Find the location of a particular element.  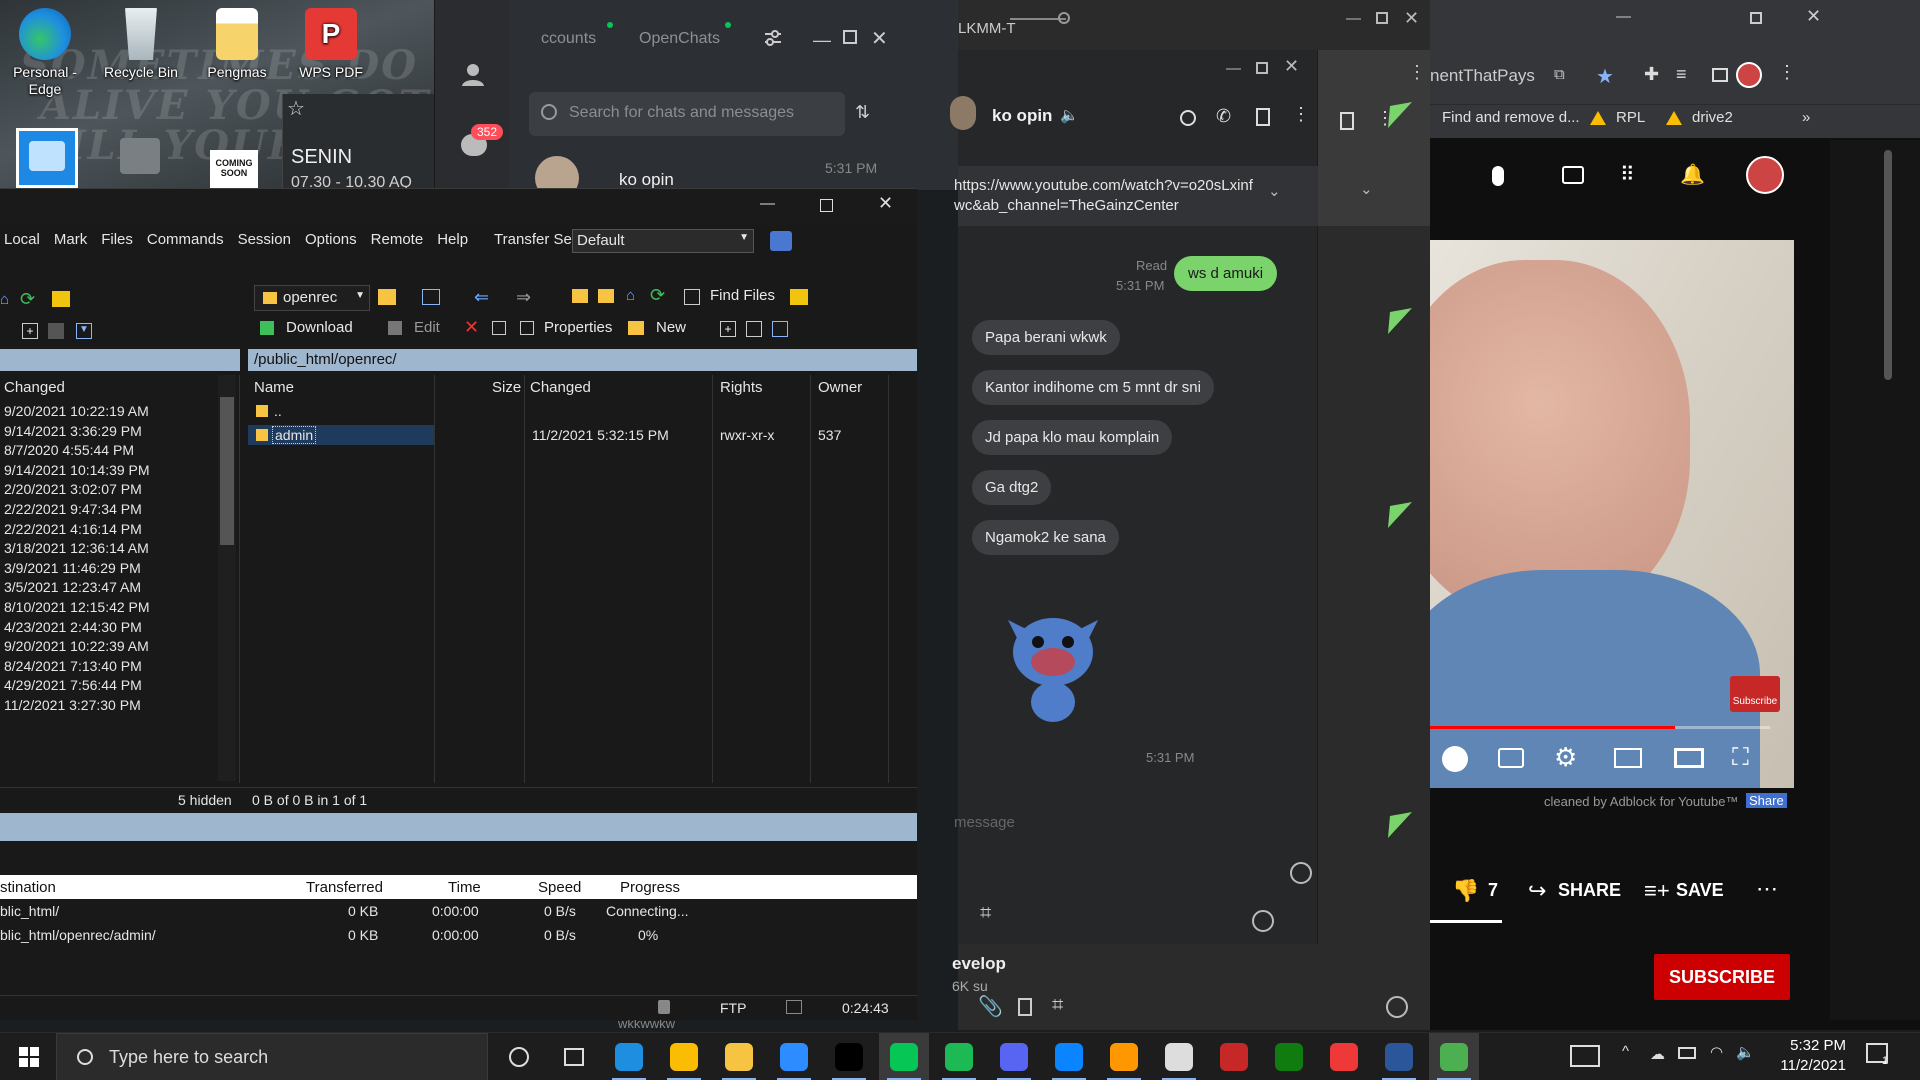

desktop-icon-network is located at coordinates (140, 158).